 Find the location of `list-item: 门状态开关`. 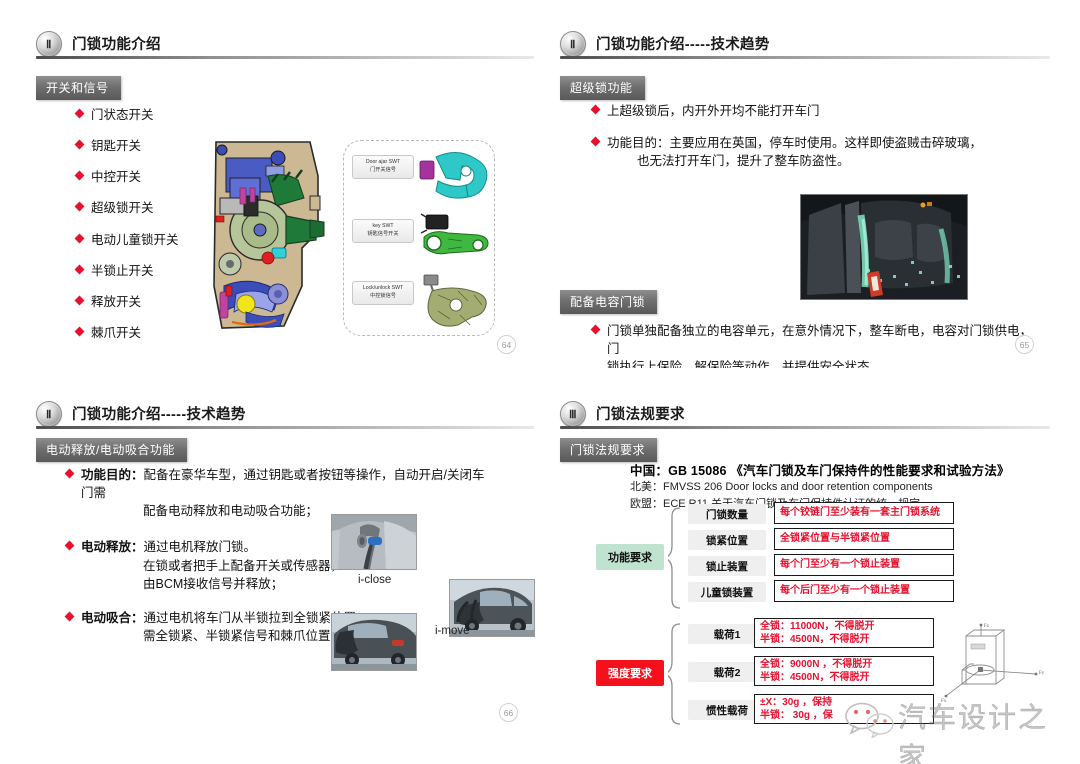

list-item: 门状态开关 is located at coordinates (126, 115).